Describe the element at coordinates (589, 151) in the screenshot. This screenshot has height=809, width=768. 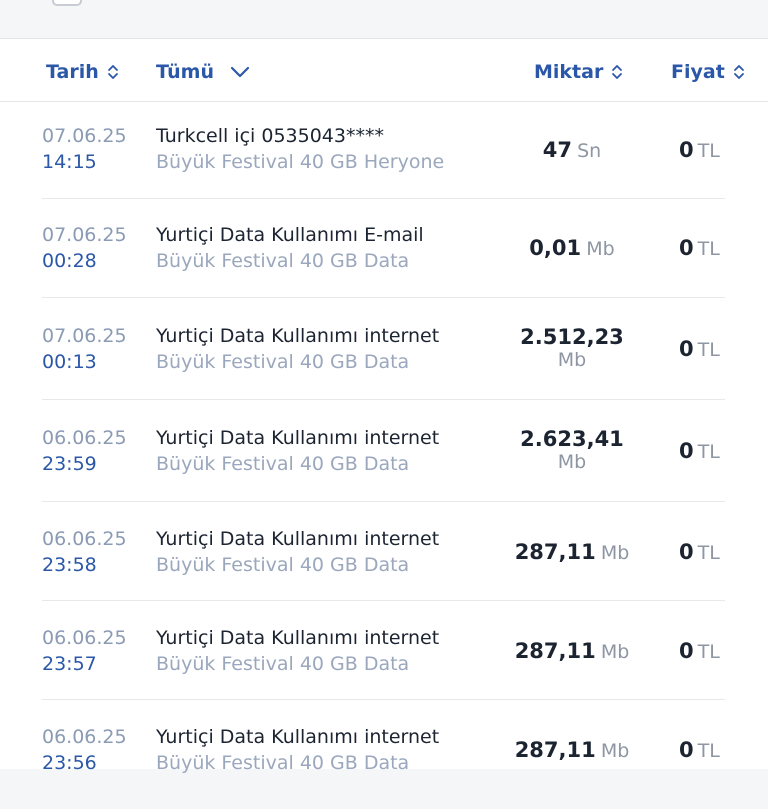
I see `amount-unit: Sn` at that location.